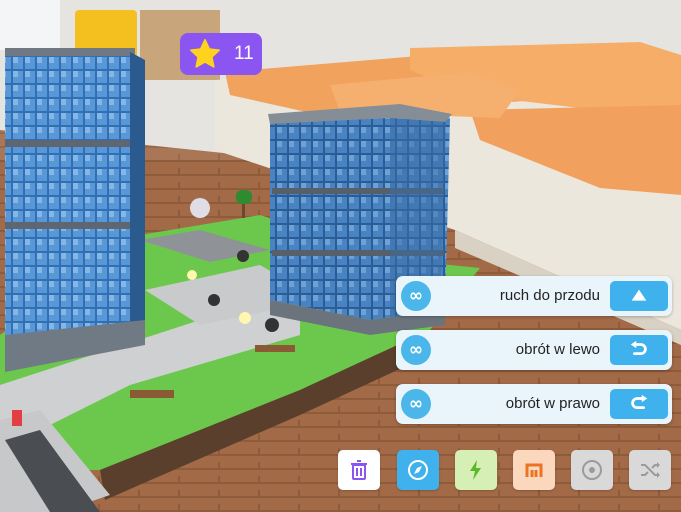 The image size is (681, 512). Describe the element at coordinates (200, 208) in the screenshot. I see `robot-character` at that location.